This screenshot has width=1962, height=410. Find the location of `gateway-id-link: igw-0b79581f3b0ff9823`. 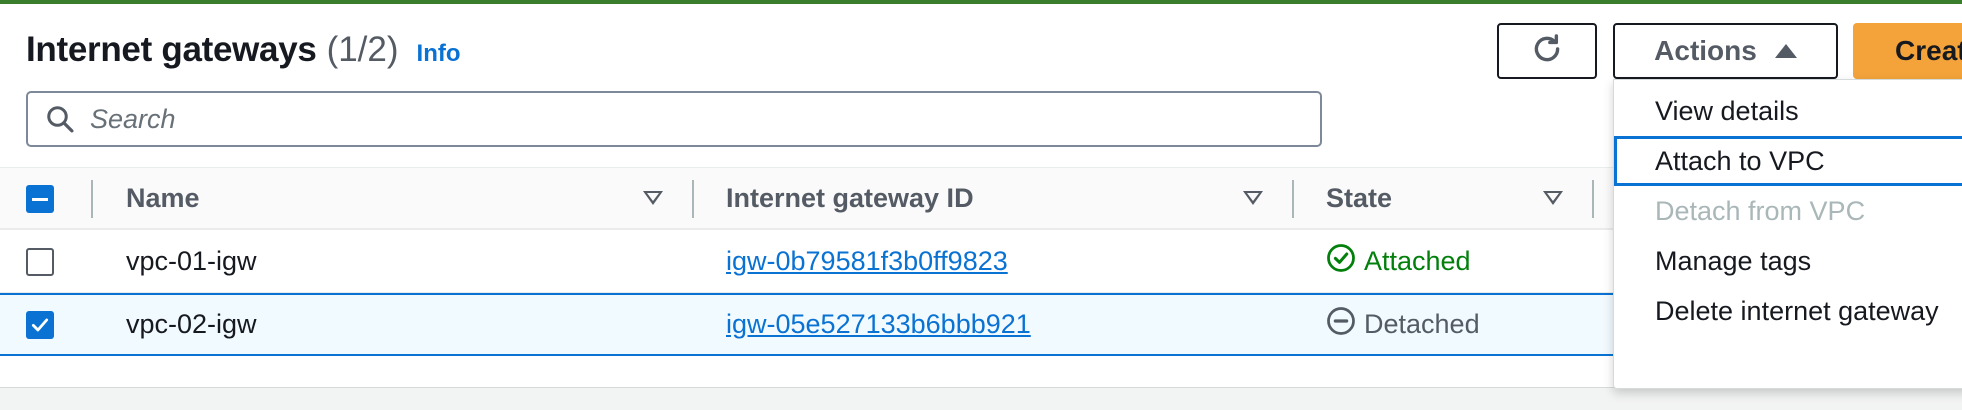

gateway-id-link: igw-0b79581f3b0ff9823 is located at coordinates (867, 261).